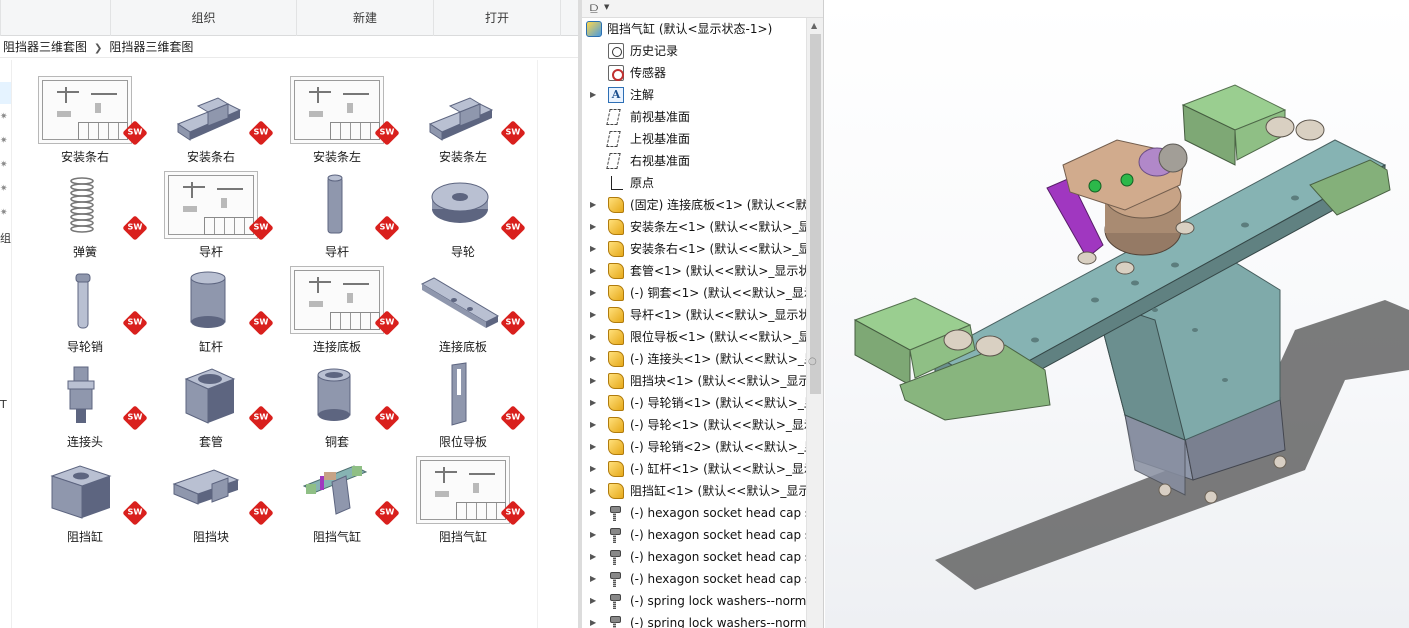 The image size is (1409, 628). What do you see at coordinates (694, 337) in the screenshot?
I see `tree-item: ▶ 限位导板<1> (默认<<默认>_显` at bounding box center [694, 337].